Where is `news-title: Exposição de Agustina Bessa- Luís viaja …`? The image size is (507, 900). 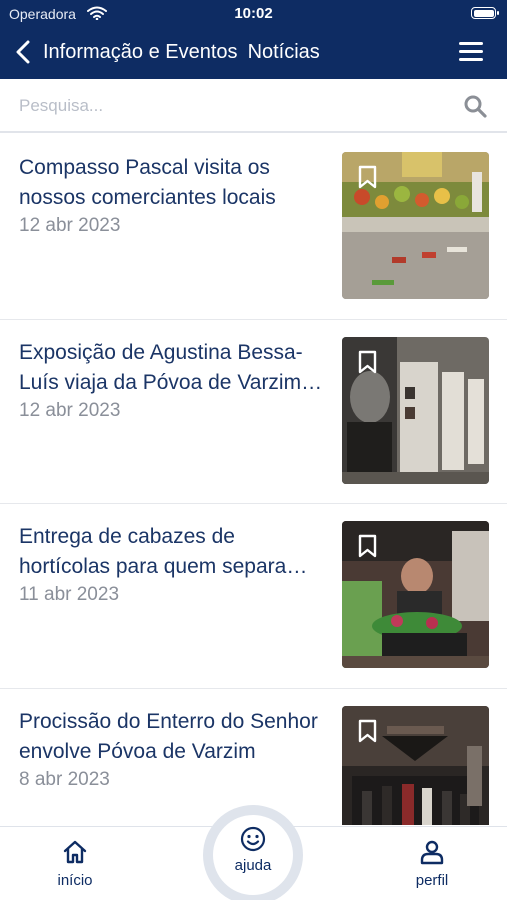 news-title: Exposição de Agustina Bessa- Luís viaja … is located at coordinates (171, 367).